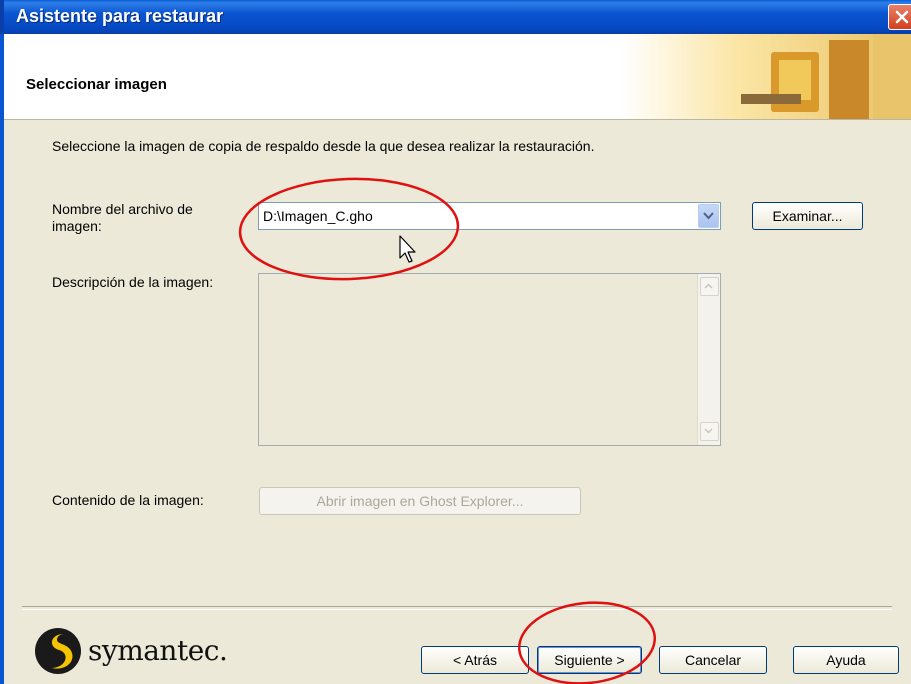 This screenshot has height=684, width=911. I want to click on next-button: Siguiente >, so click(589, 660).